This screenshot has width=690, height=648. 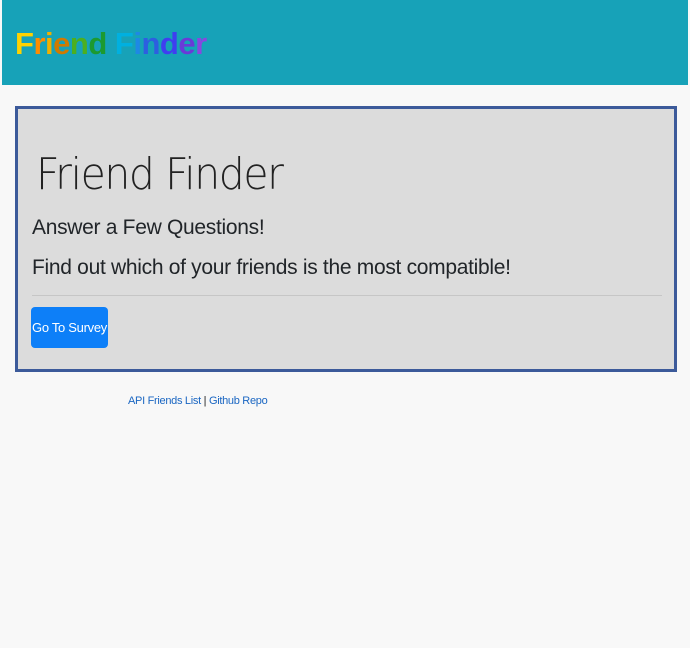 I want to click on brand-letter, so click(x=111, y=43).